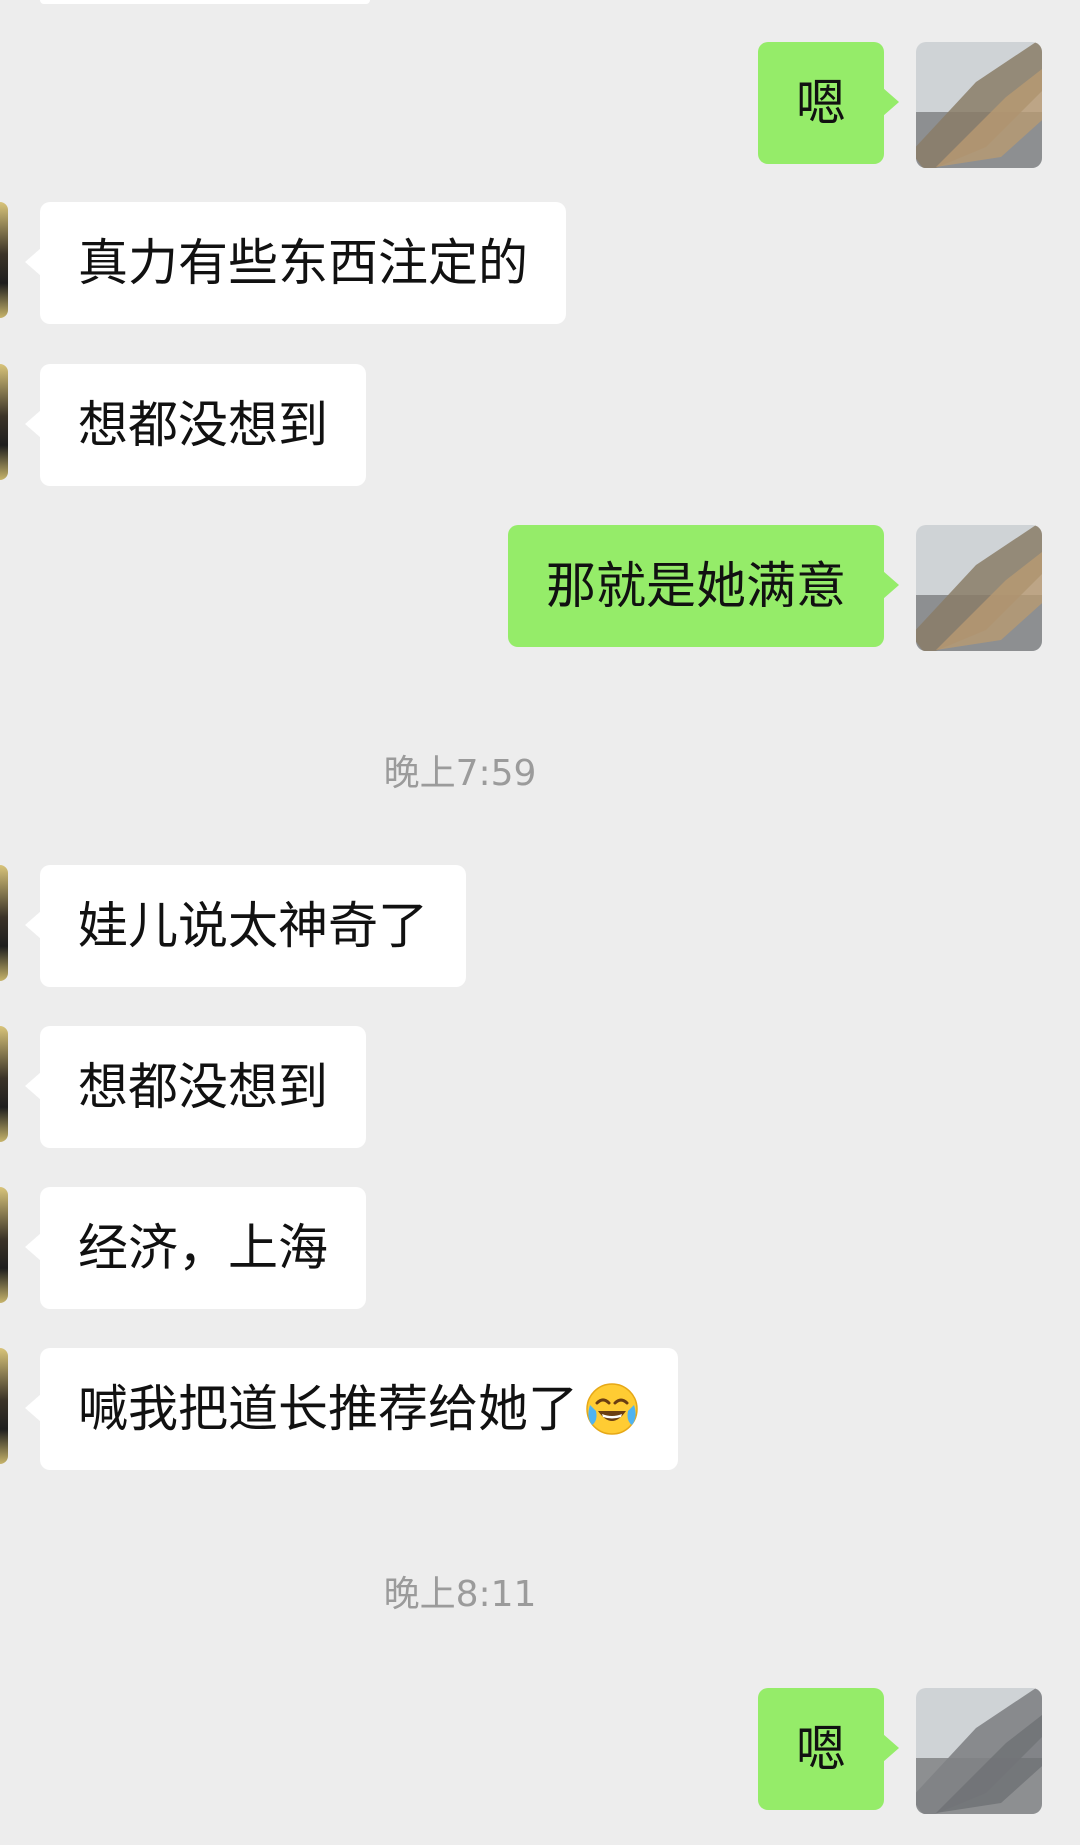 The image size is (1080, 1845). I want to click on previous-message-edge, so click(205, 2).